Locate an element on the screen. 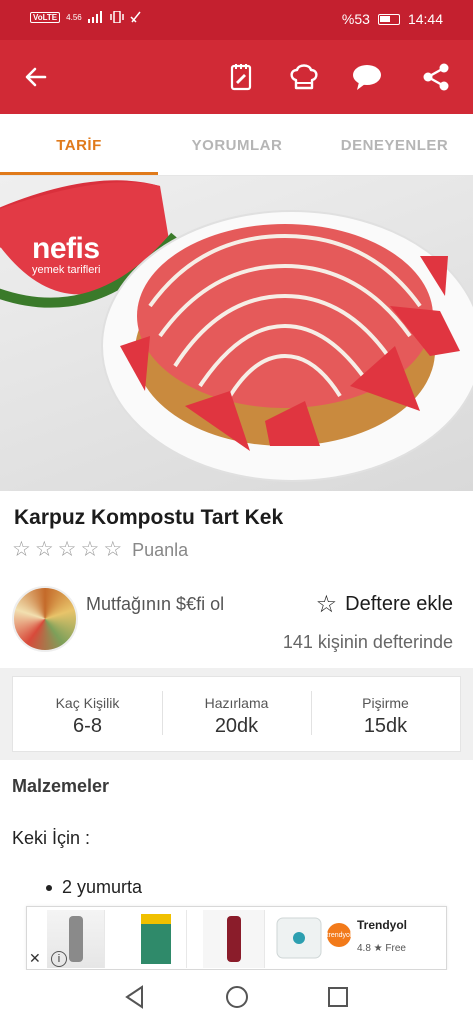  logo-main: nefis is located at coordinates (66, 248).